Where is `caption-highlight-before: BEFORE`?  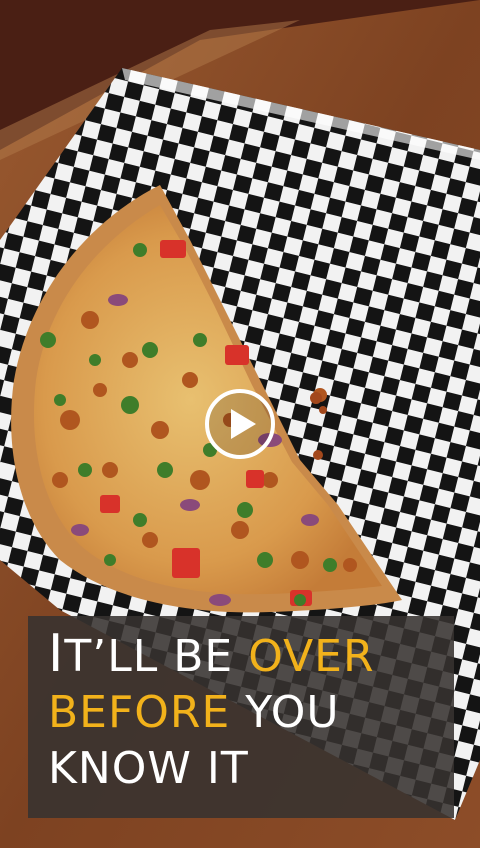
caption-highlight-before: BEFORE is located at coordinates (139, 712).